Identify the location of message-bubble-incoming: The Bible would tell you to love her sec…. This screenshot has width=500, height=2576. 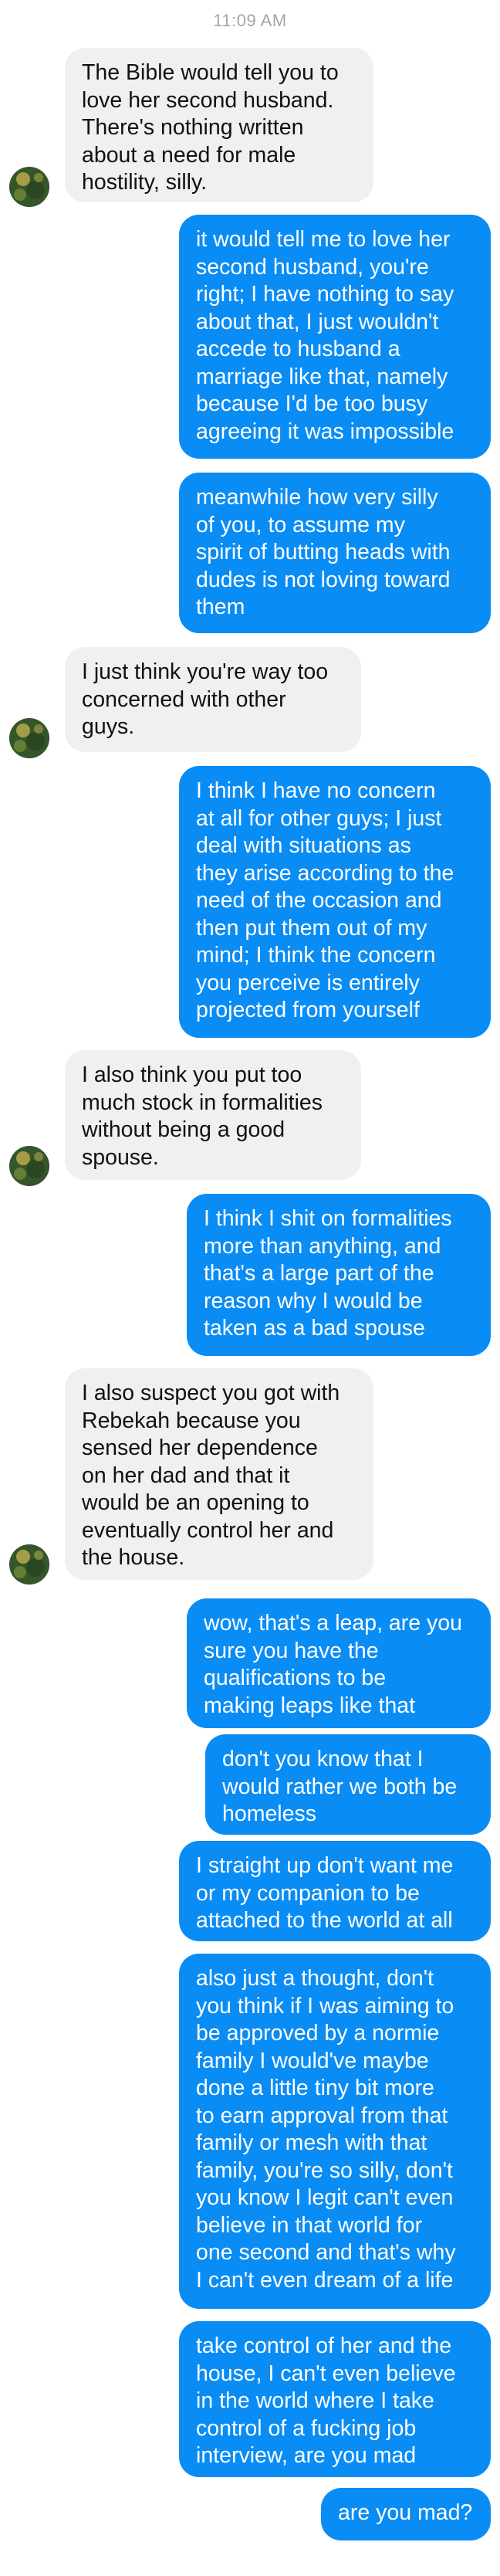
(219, 125).